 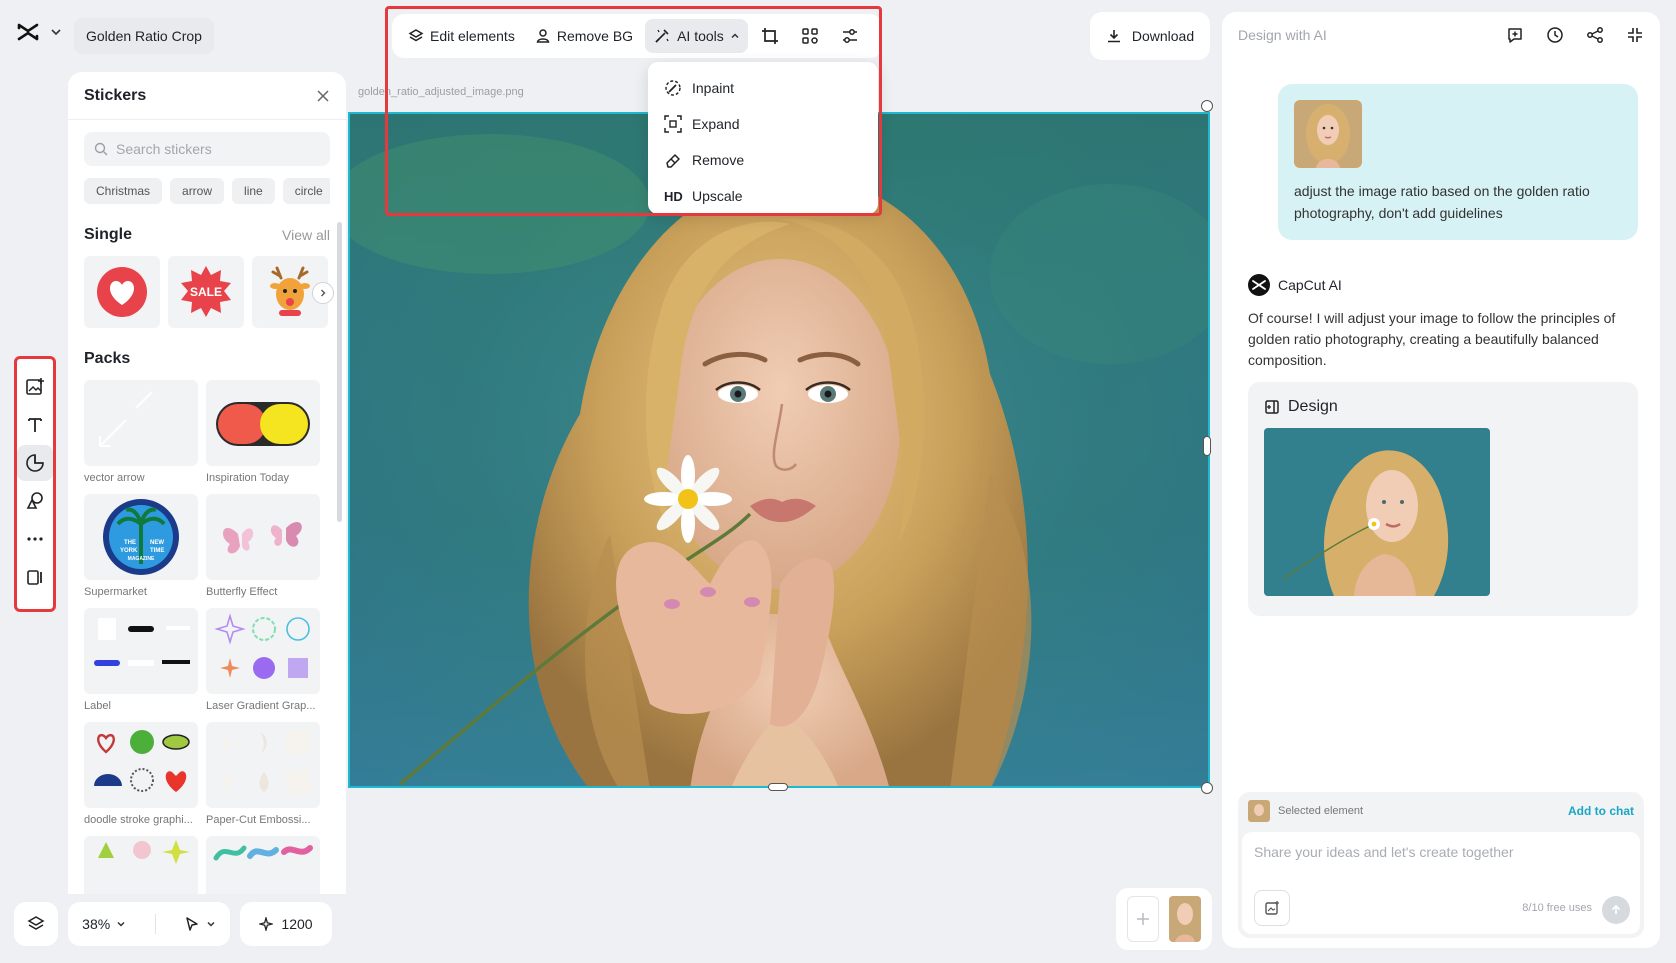 What do you see at coordinates (141, 660) in the screenshot?
I see `pack-item: Label` at bounding box center [141, 660].